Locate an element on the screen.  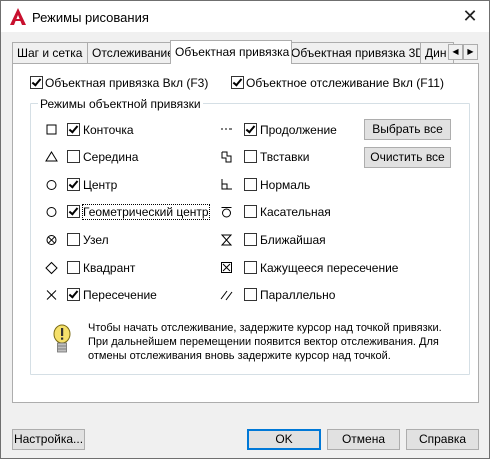
node-marker-icon is located at coordinates (51, 240).